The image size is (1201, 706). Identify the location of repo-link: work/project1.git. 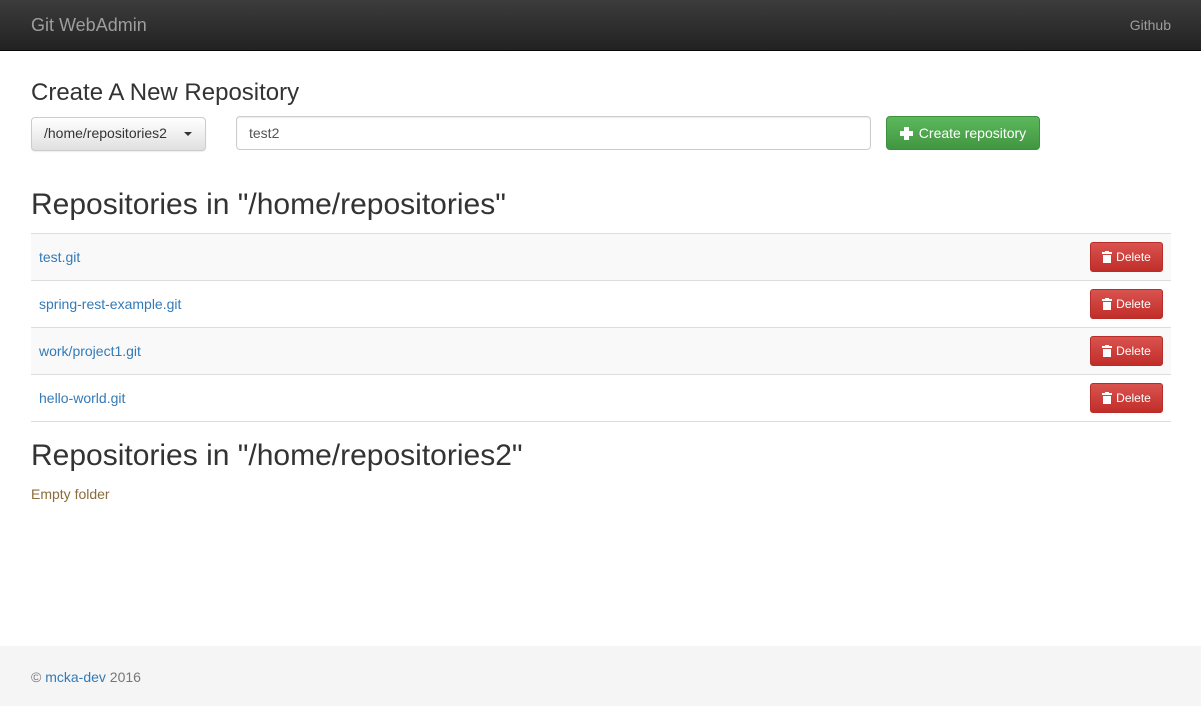
(90, 351).